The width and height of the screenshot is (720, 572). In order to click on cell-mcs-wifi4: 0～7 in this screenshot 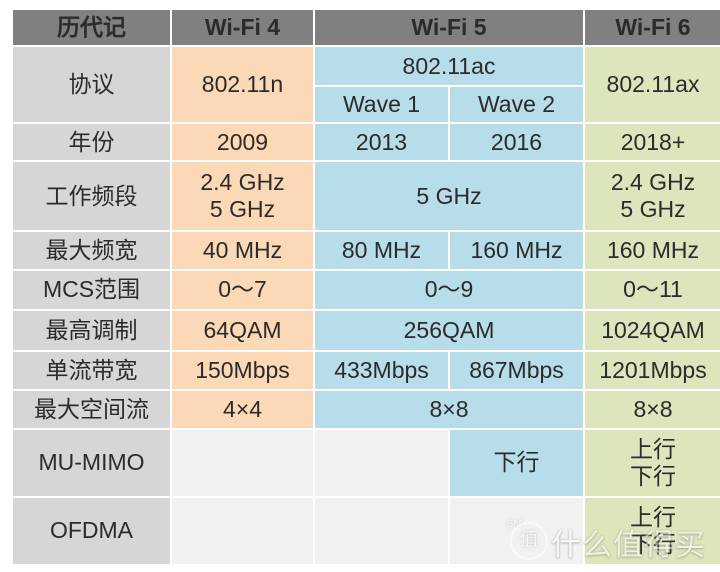, I will do `click(242, 290)`.